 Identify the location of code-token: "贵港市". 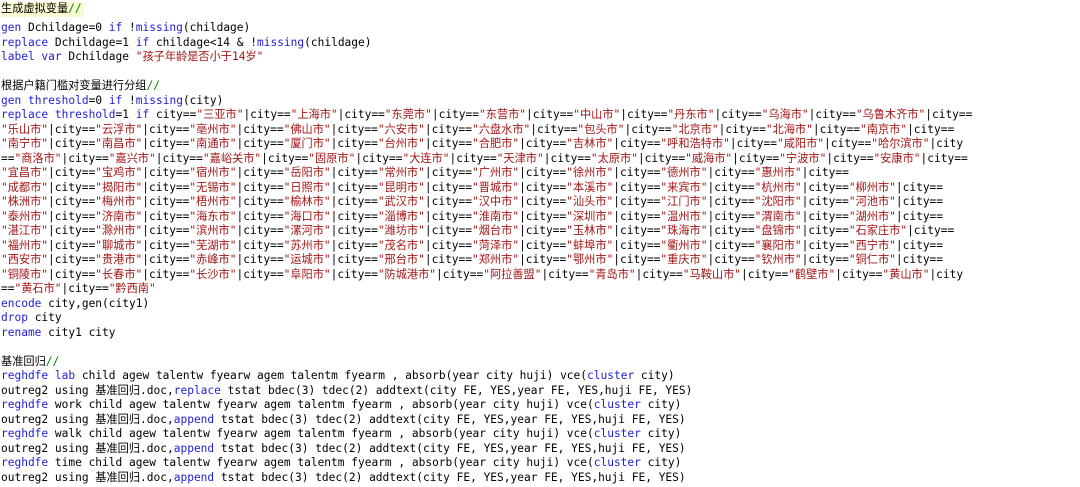
(119, 259).